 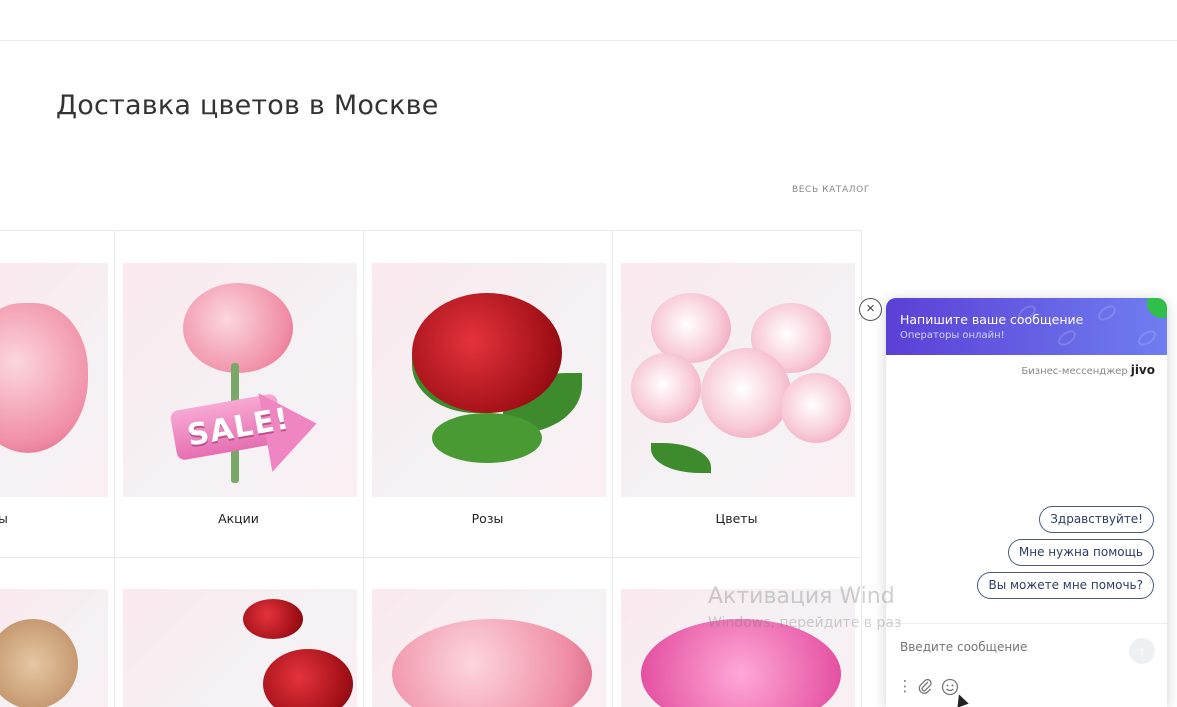 What do you see at coordinates (928, 613) in the screenshot?
I see `windows-activation-watermark: Активация Wind Windows, перейдите в раз` at bounding box center [928, 613].